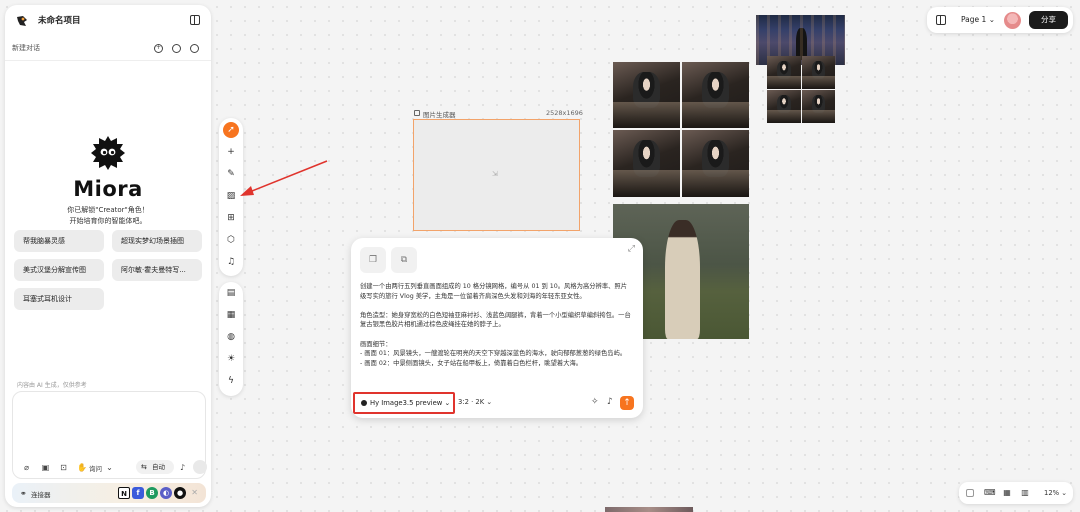 This screenshot has height=512, width=1080. I want to click on music-note-icon: ♫, so click(231, 262).